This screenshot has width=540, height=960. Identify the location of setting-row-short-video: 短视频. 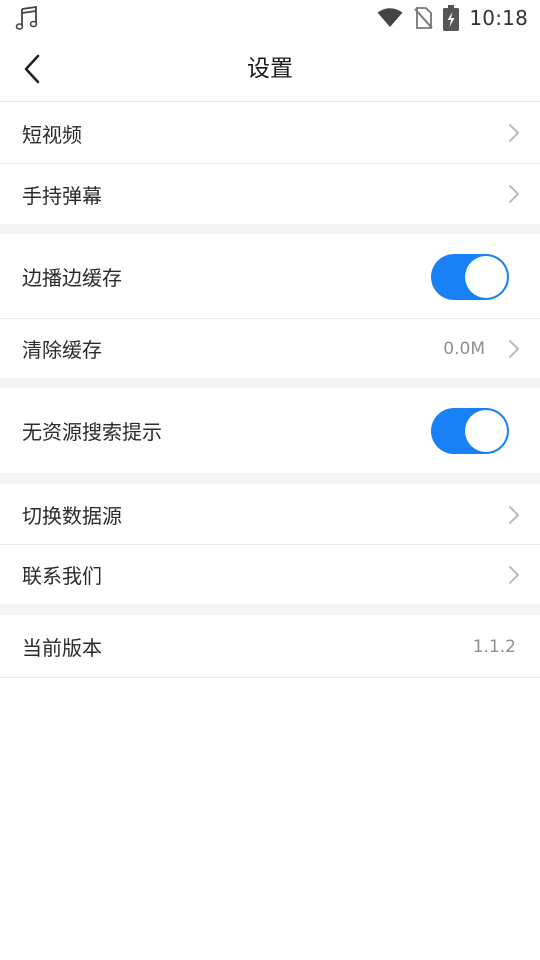
(270, 133).